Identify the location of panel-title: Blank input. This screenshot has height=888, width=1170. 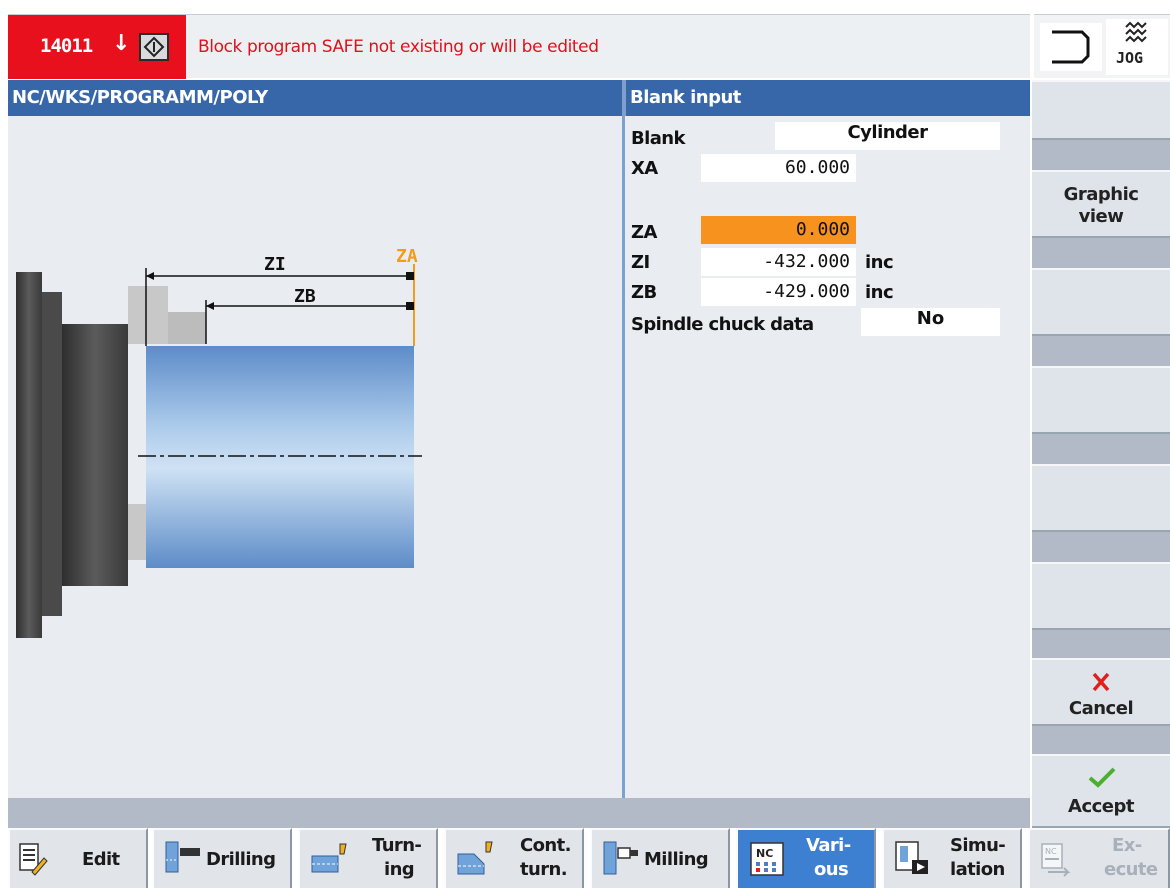
(685, 97).